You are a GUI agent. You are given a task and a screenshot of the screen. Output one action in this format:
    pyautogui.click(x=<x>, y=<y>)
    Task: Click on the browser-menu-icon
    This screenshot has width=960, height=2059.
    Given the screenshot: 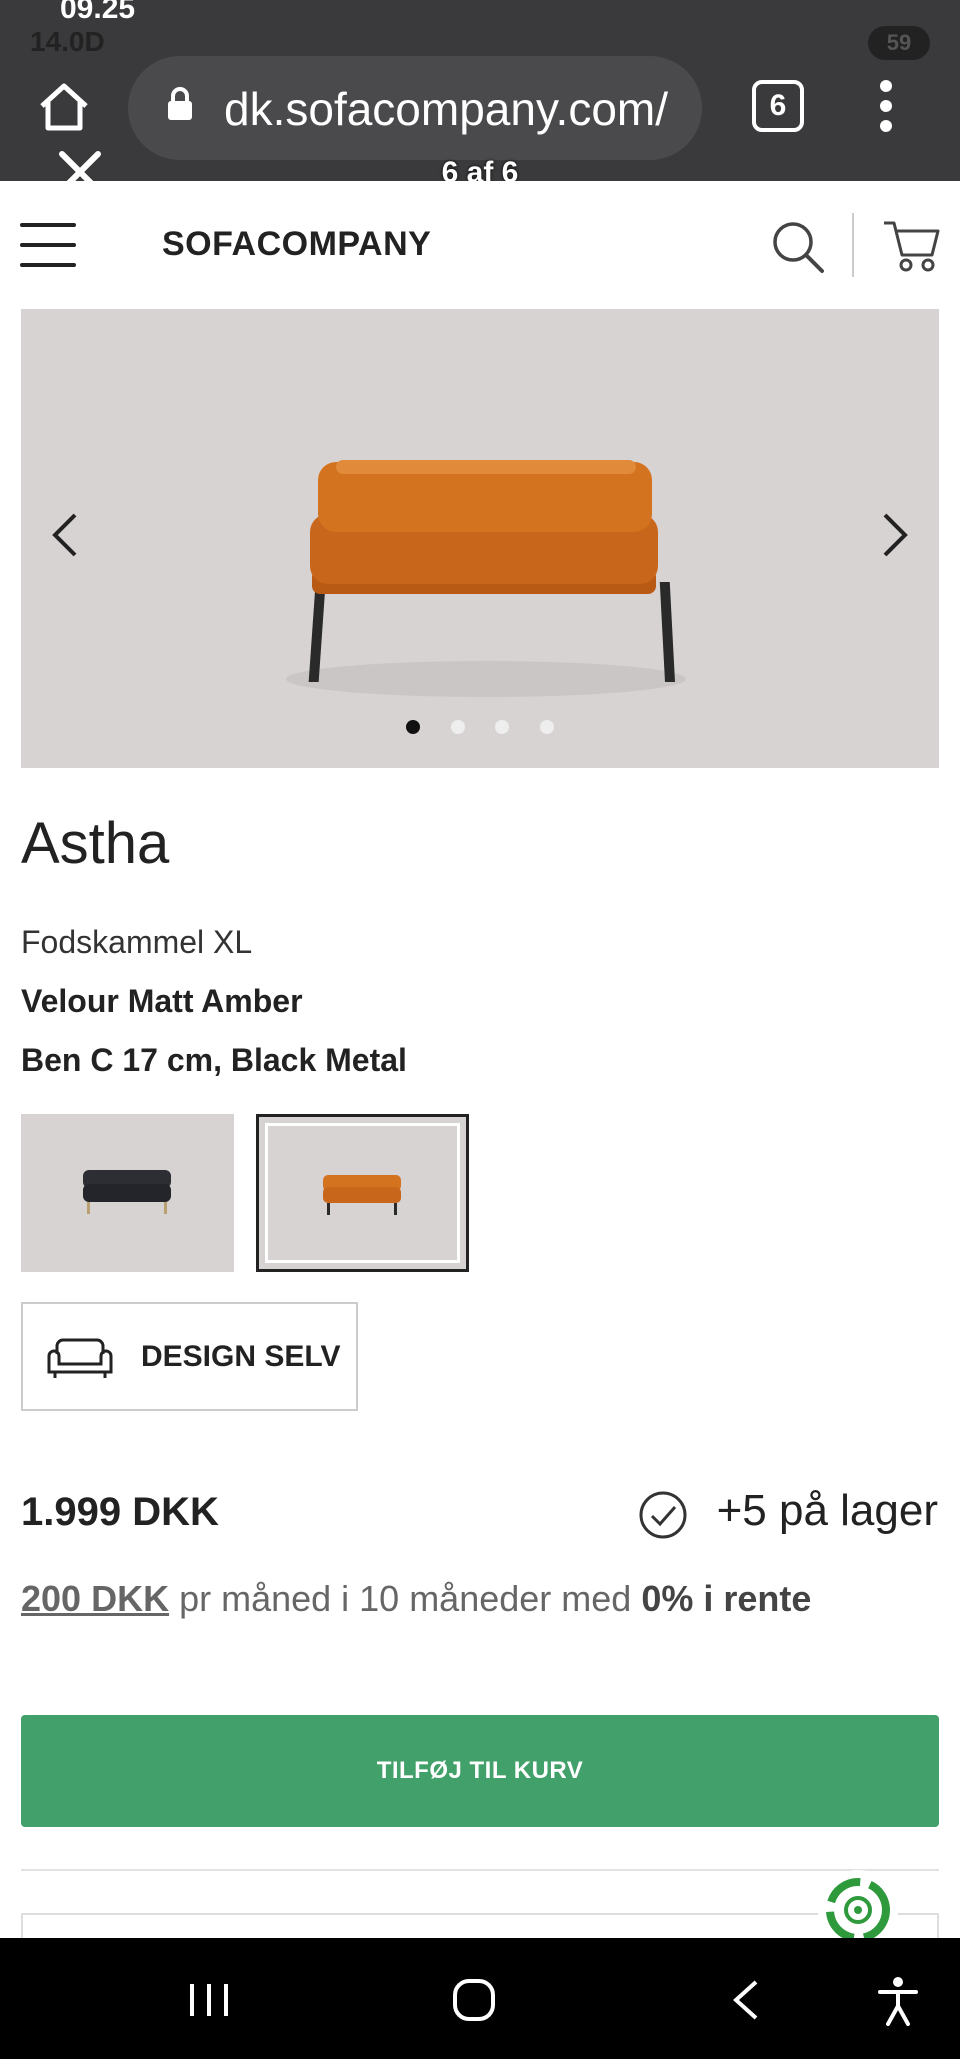 What is the action you would take?
    pyautogui.click(x=886, y=108)
    